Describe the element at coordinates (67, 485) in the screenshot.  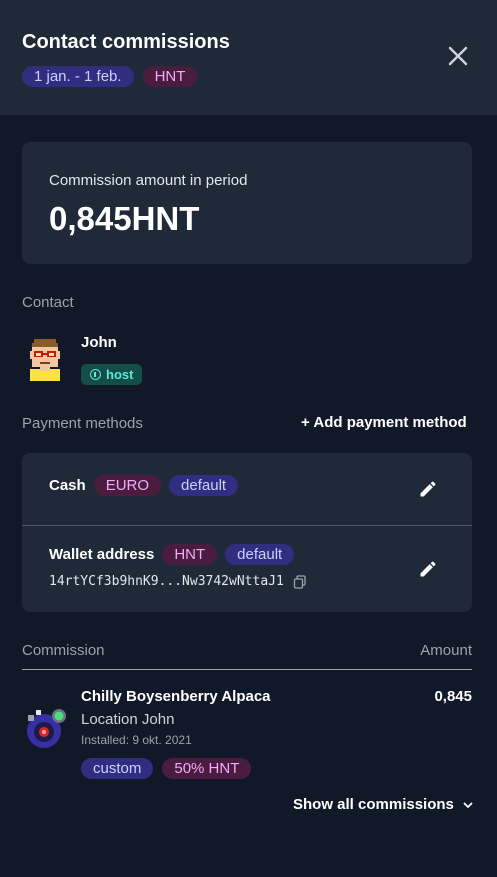
I see `payment-method-name: Cash` at that location.